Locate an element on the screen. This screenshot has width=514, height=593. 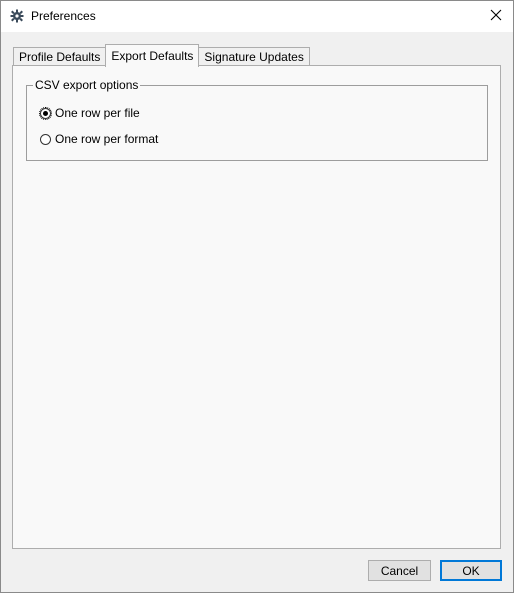
close-button is located at coordinates (496, 16).